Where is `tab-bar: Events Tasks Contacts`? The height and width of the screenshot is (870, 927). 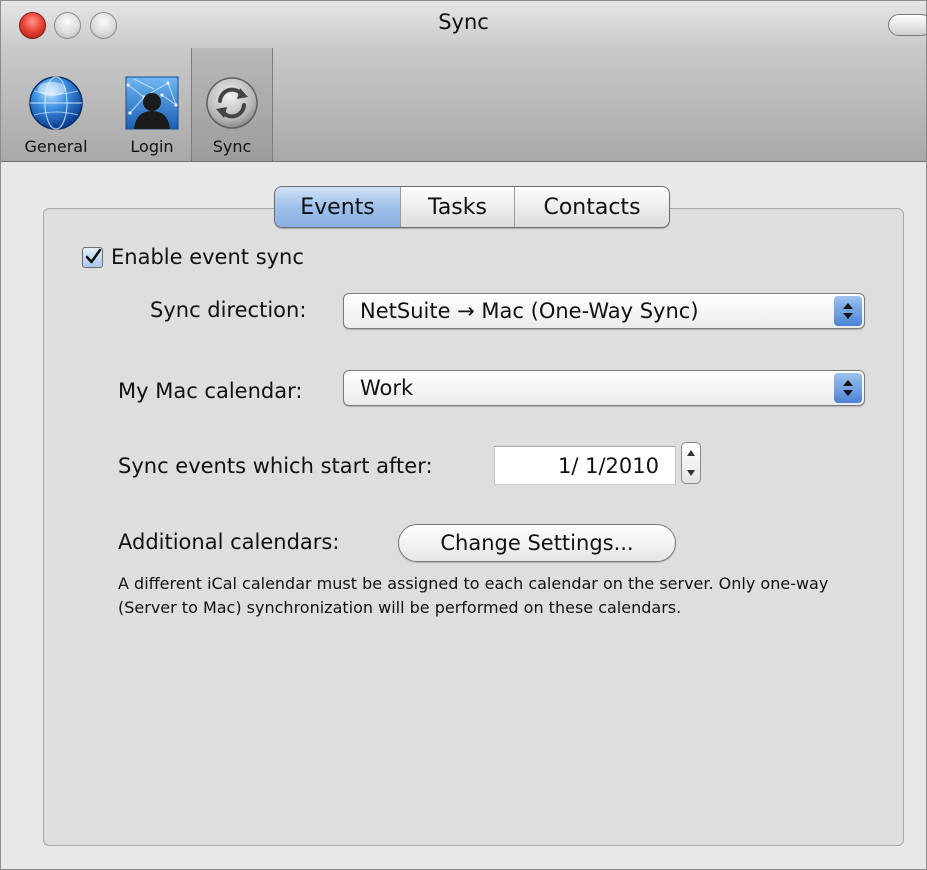 tab-bar: Events Tasks Contacts is located at coordinates (472, 207).